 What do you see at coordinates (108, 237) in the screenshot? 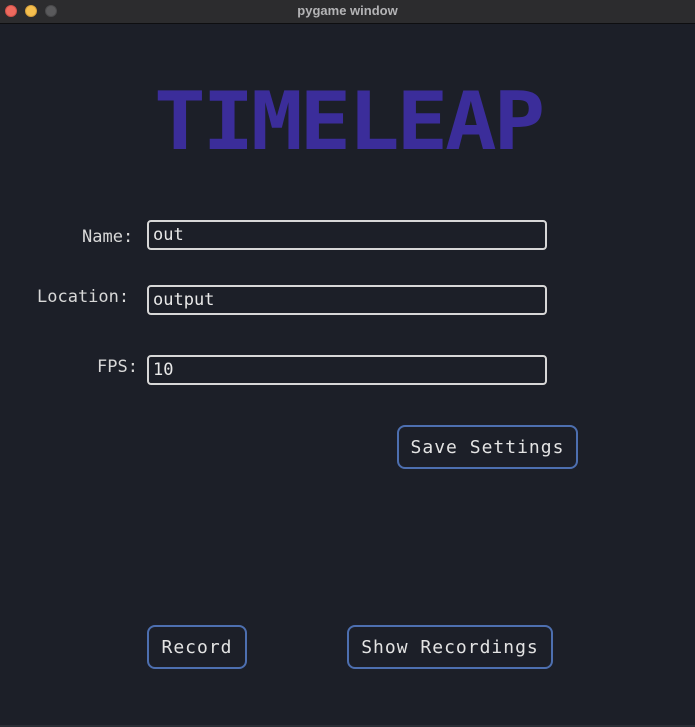
I see `name-label: Name:` at bounding box center [108, 237].